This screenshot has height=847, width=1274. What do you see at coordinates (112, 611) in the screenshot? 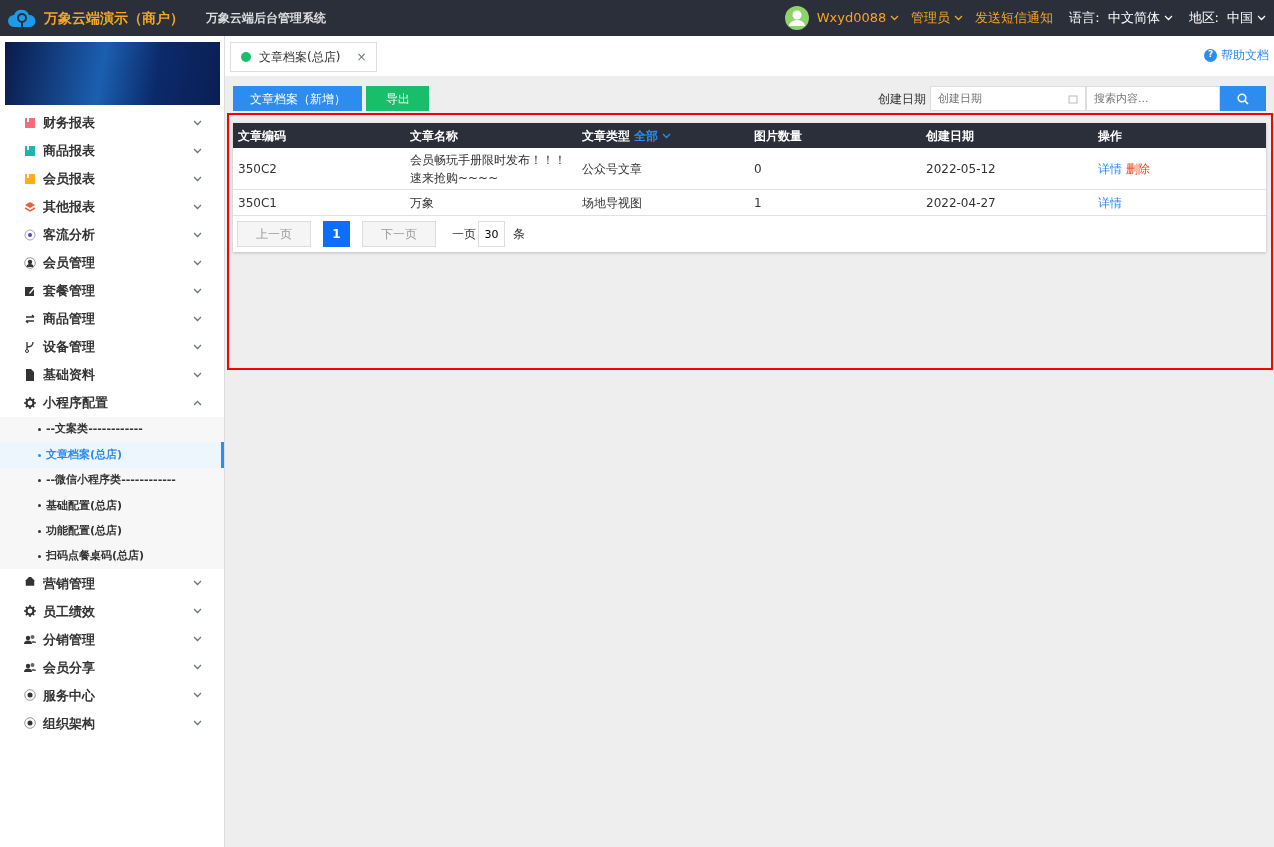
I see `sidebar-item: 员工绩效` at bounding box center [112, 611].